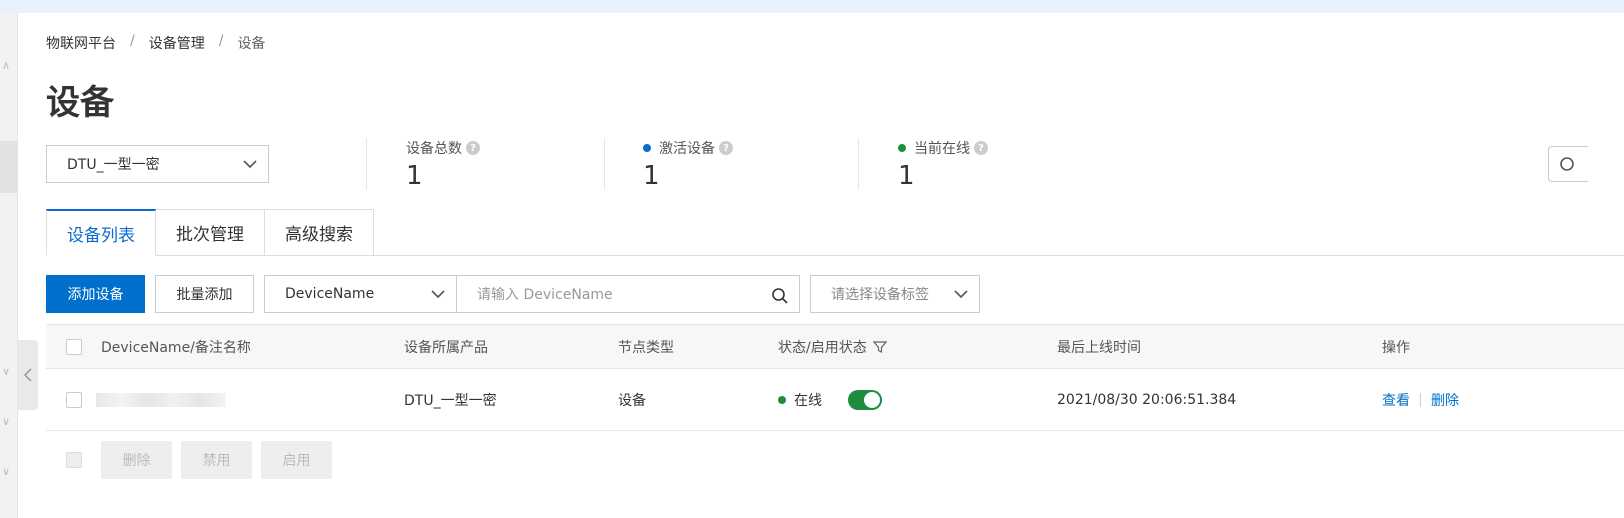 This screenshot has height=518, width=1624. I want to click on search-field-value: DeviceName, so click(330, 294).